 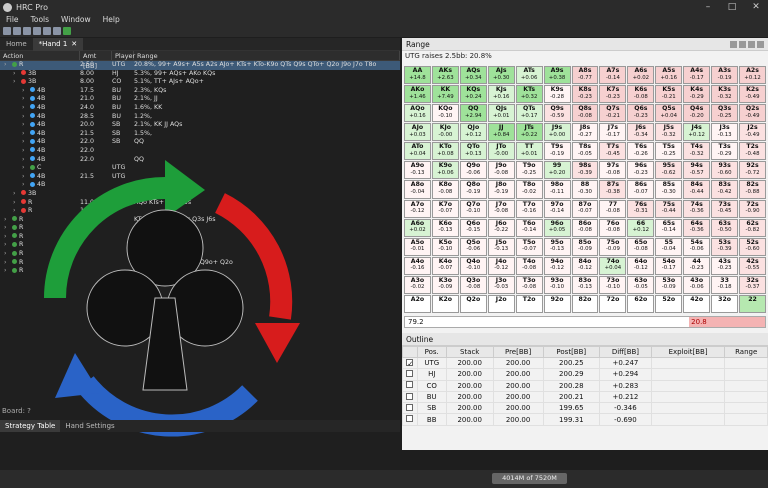 What do you see at coordinates (669, 113) in the screenshot?
I see `hand-cell: Q5s +0.04` at bounding box center [669, 113].